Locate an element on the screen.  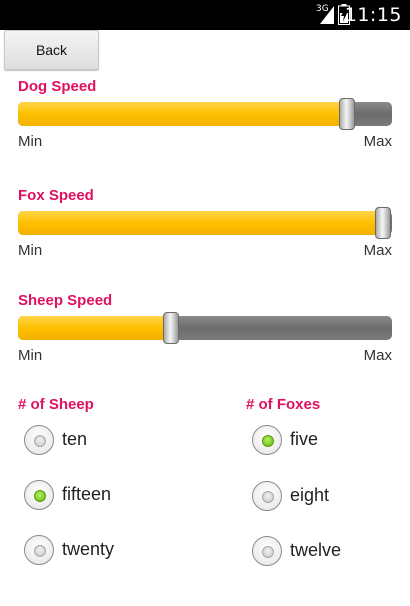
dog-speed-min-label: Min is located at coordinates (30, 141).